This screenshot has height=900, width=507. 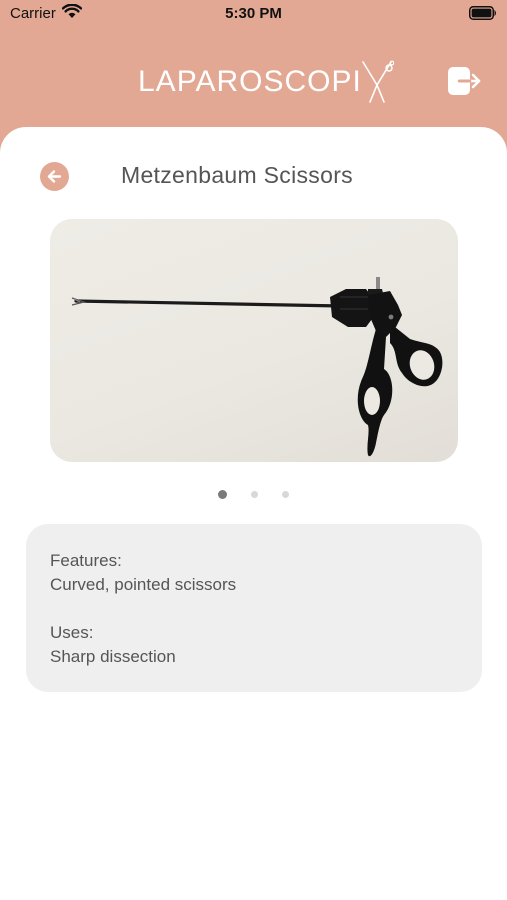 I want to click on battery-icon, so click(x=483, y=15).